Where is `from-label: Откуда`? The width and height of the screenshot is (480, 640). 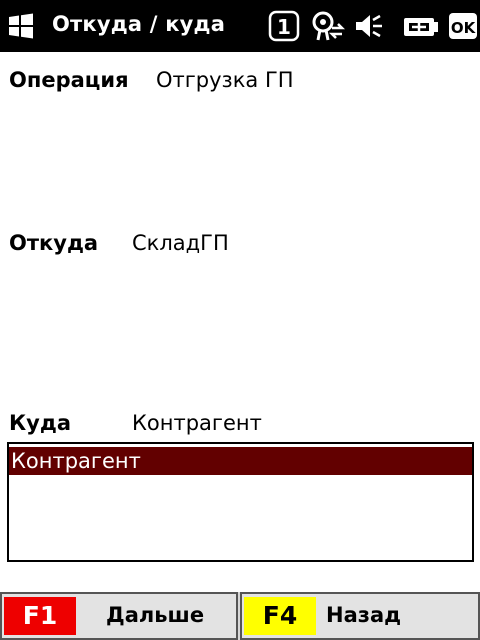
from-label: Откуда is located at coordinates (54, 243).